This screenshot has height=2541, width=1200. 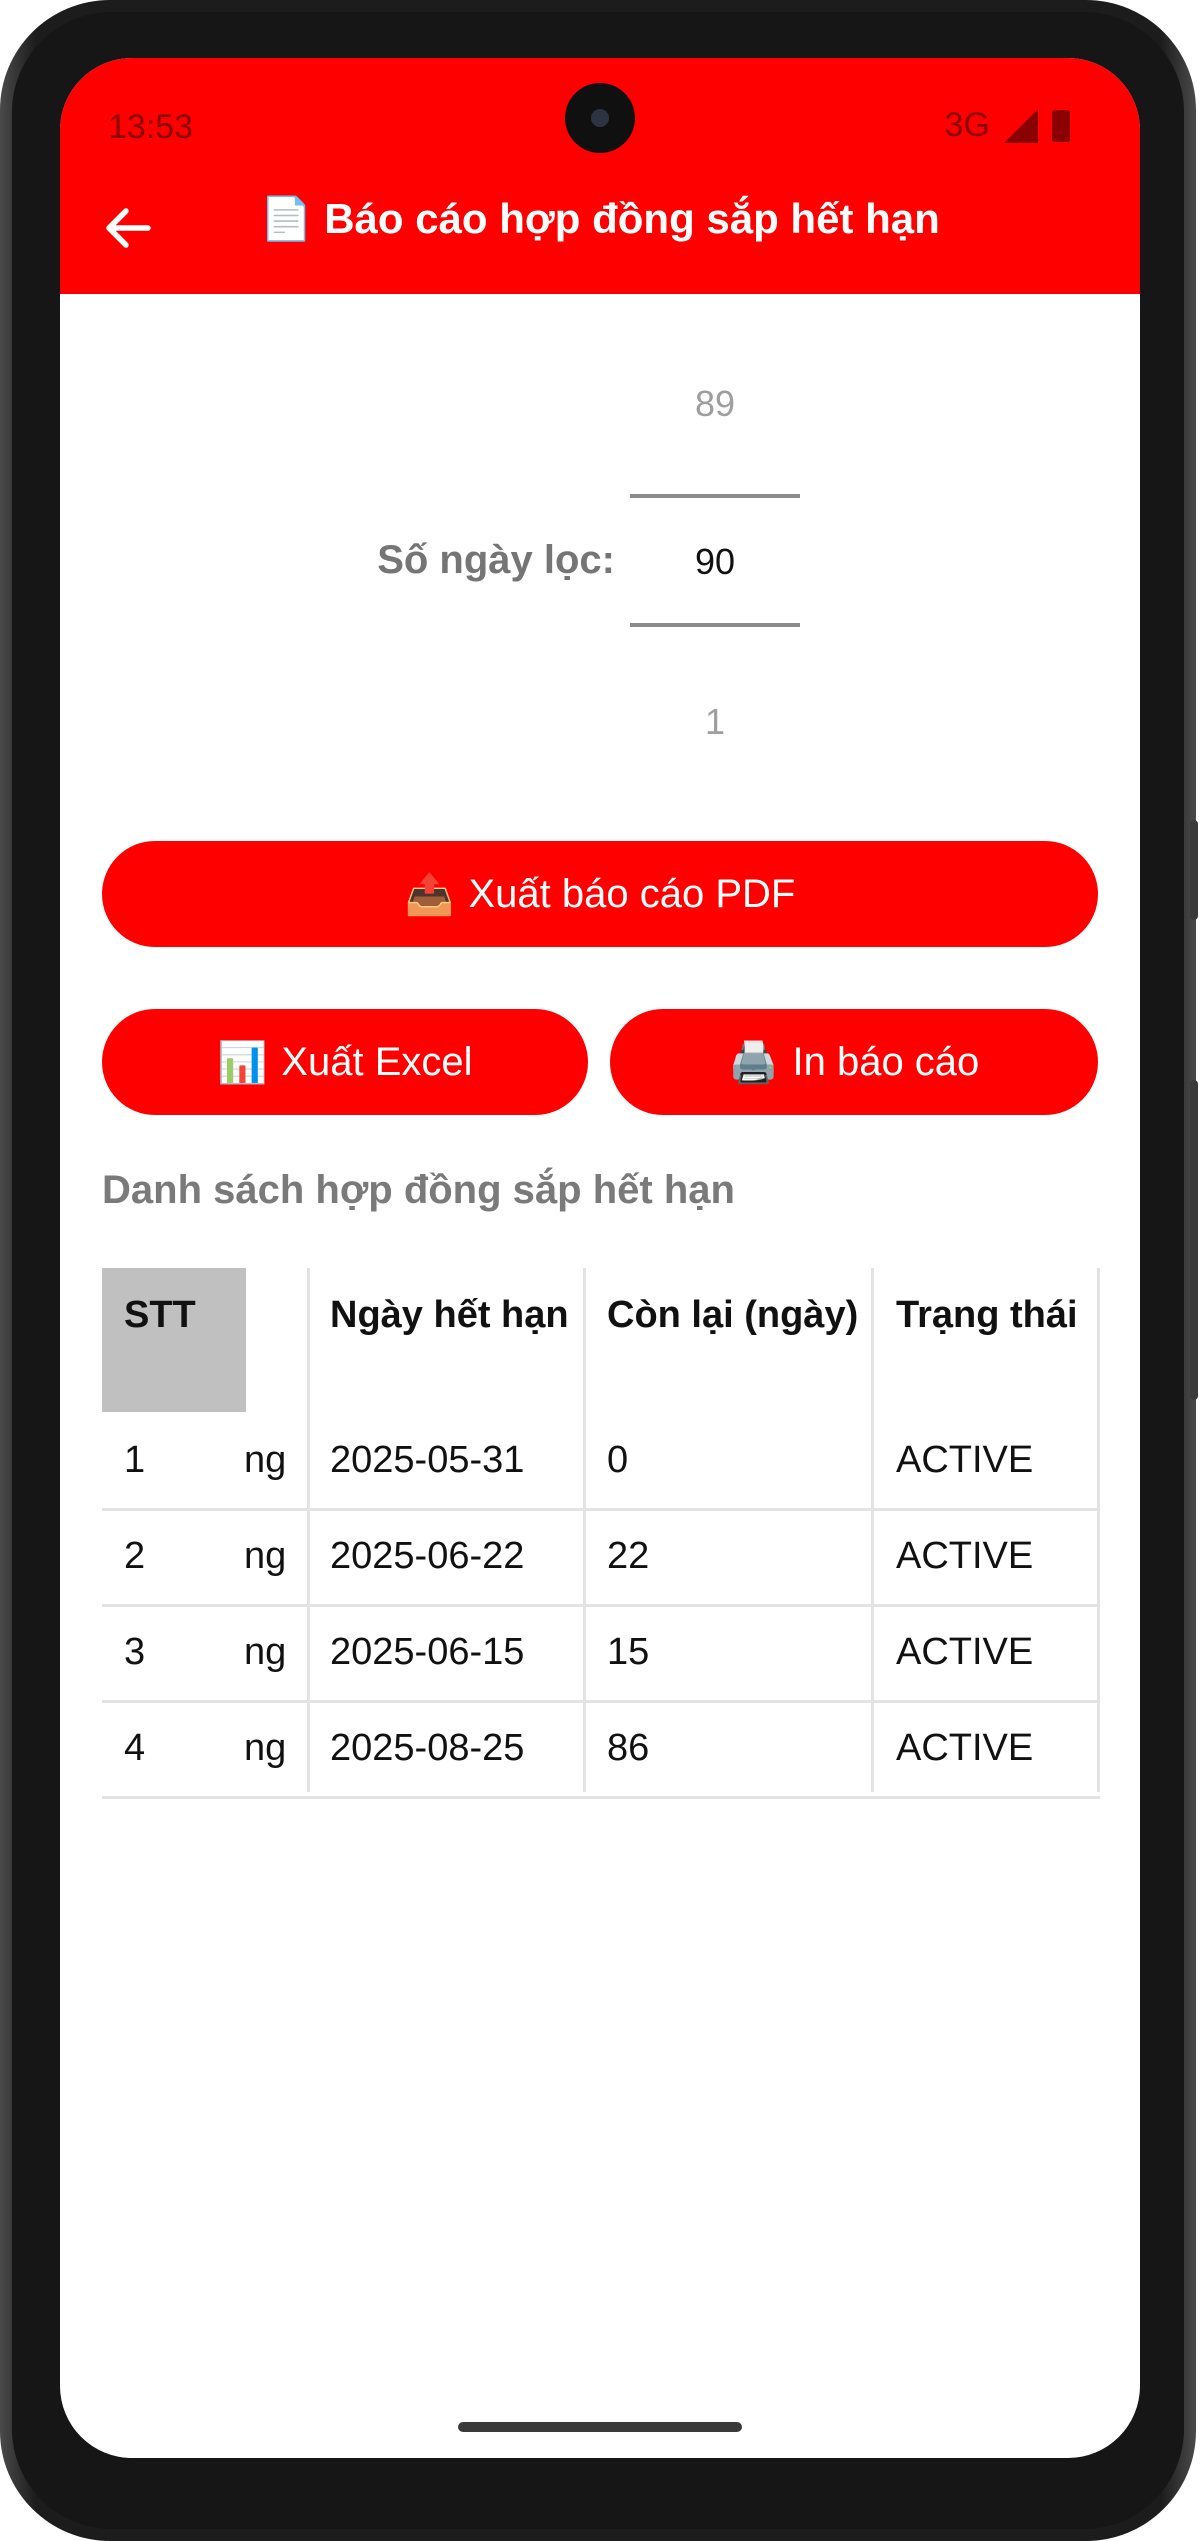 I want to click on gesture-home-bar, so click(x=600, y=2427).